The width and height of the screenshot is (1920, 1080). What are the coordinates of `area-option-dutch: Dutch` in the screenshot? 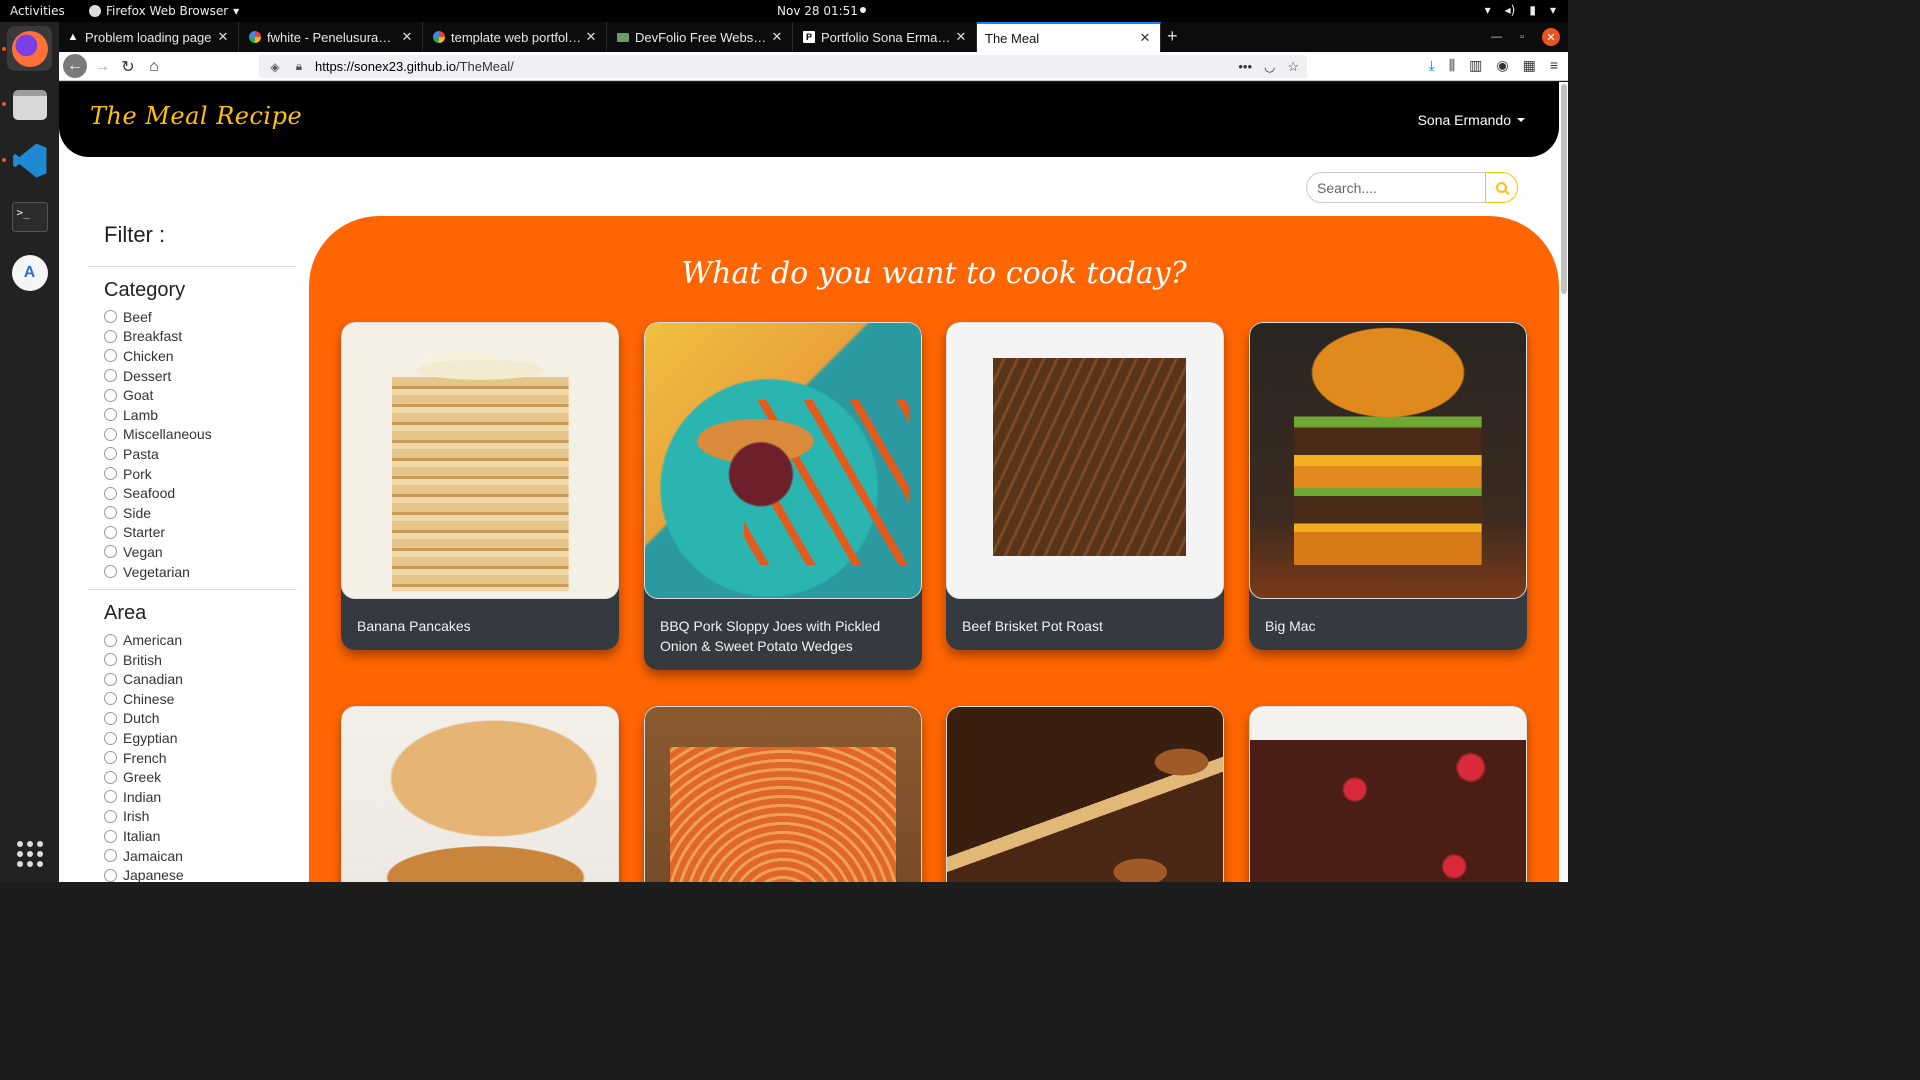 It's located at (200, 719).